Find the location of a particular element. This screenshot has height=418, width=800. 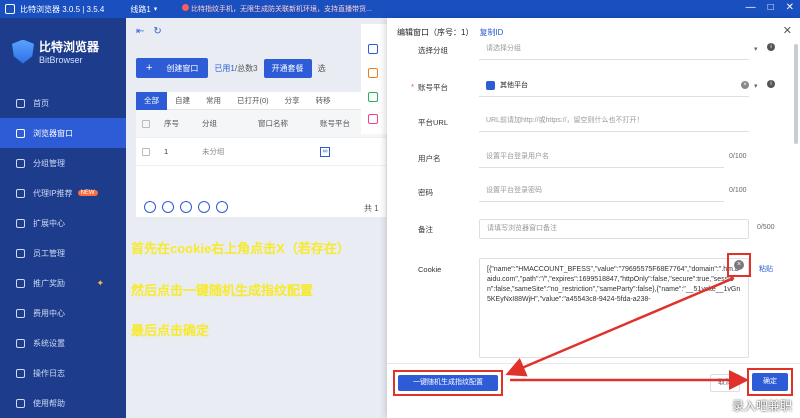

arrow-to-fingerprint is located at coordinates (620, 326).